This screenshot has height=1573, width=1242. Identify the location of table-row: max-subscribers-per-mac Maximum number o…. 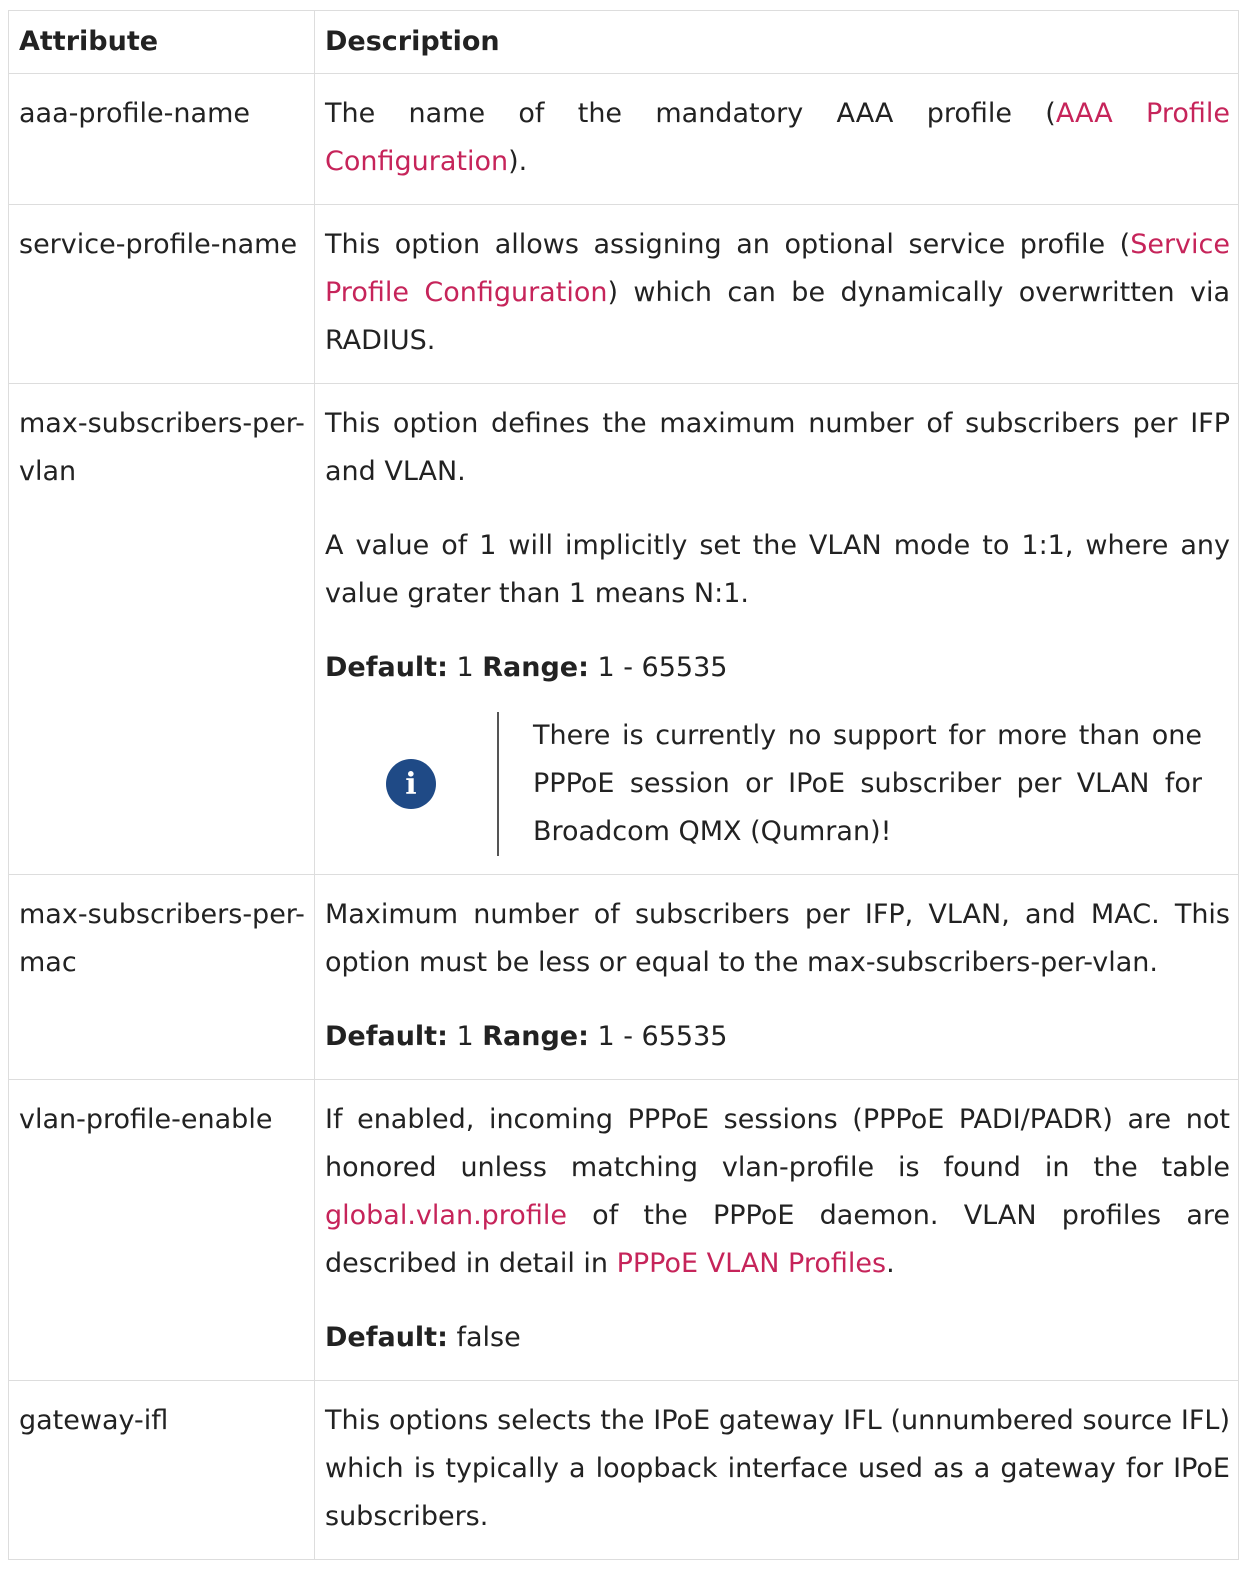
(623, 977).